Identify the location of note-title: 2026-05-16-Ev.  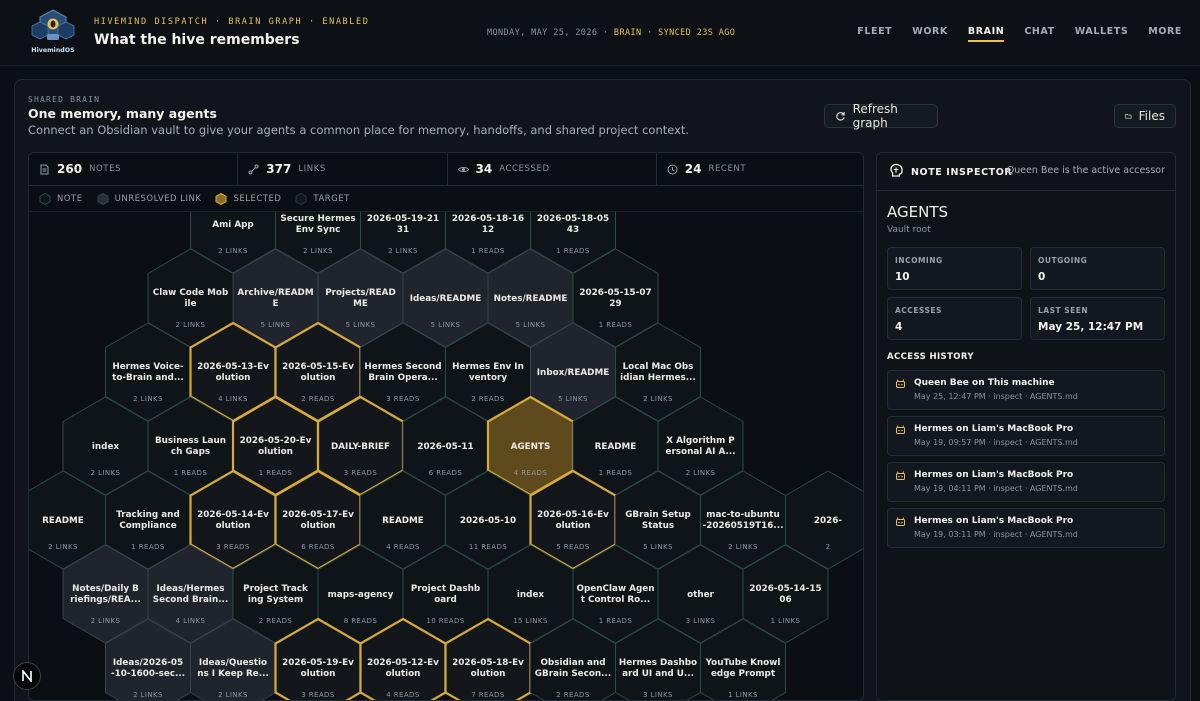
(573, 515).